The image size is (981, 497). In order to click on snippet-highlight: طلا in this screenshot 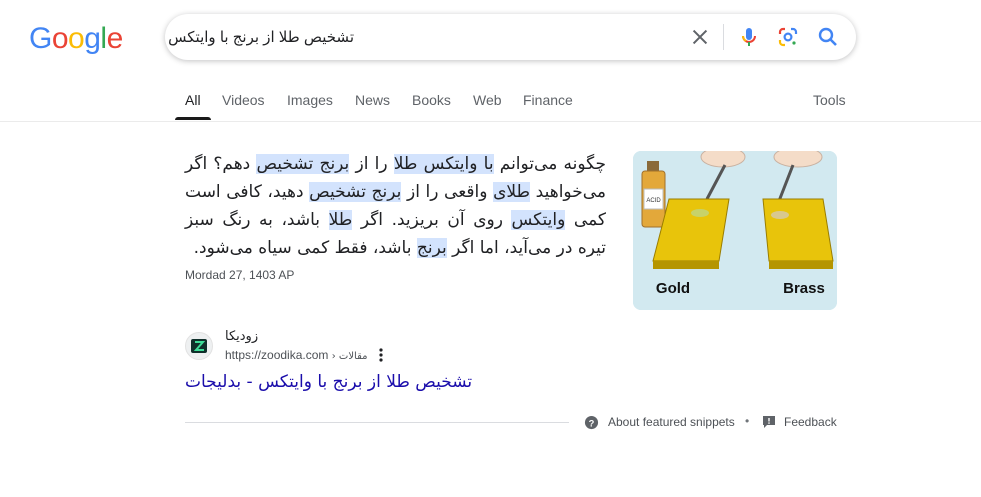, I will do `click(340, 220)`.